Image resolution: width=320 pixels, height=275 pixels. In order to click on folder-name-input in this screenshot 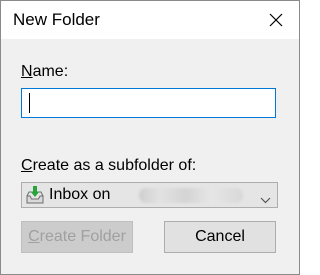, I will do `click(148, 103)`.